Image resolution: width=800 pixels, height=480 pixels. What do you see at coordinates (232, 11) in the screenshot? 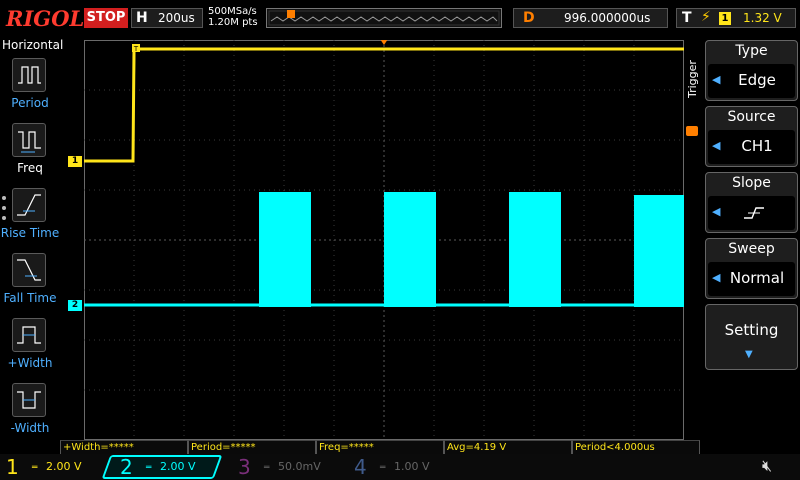
I see `sample-rate: 500MSa/s` at bounding box center [232, 11].